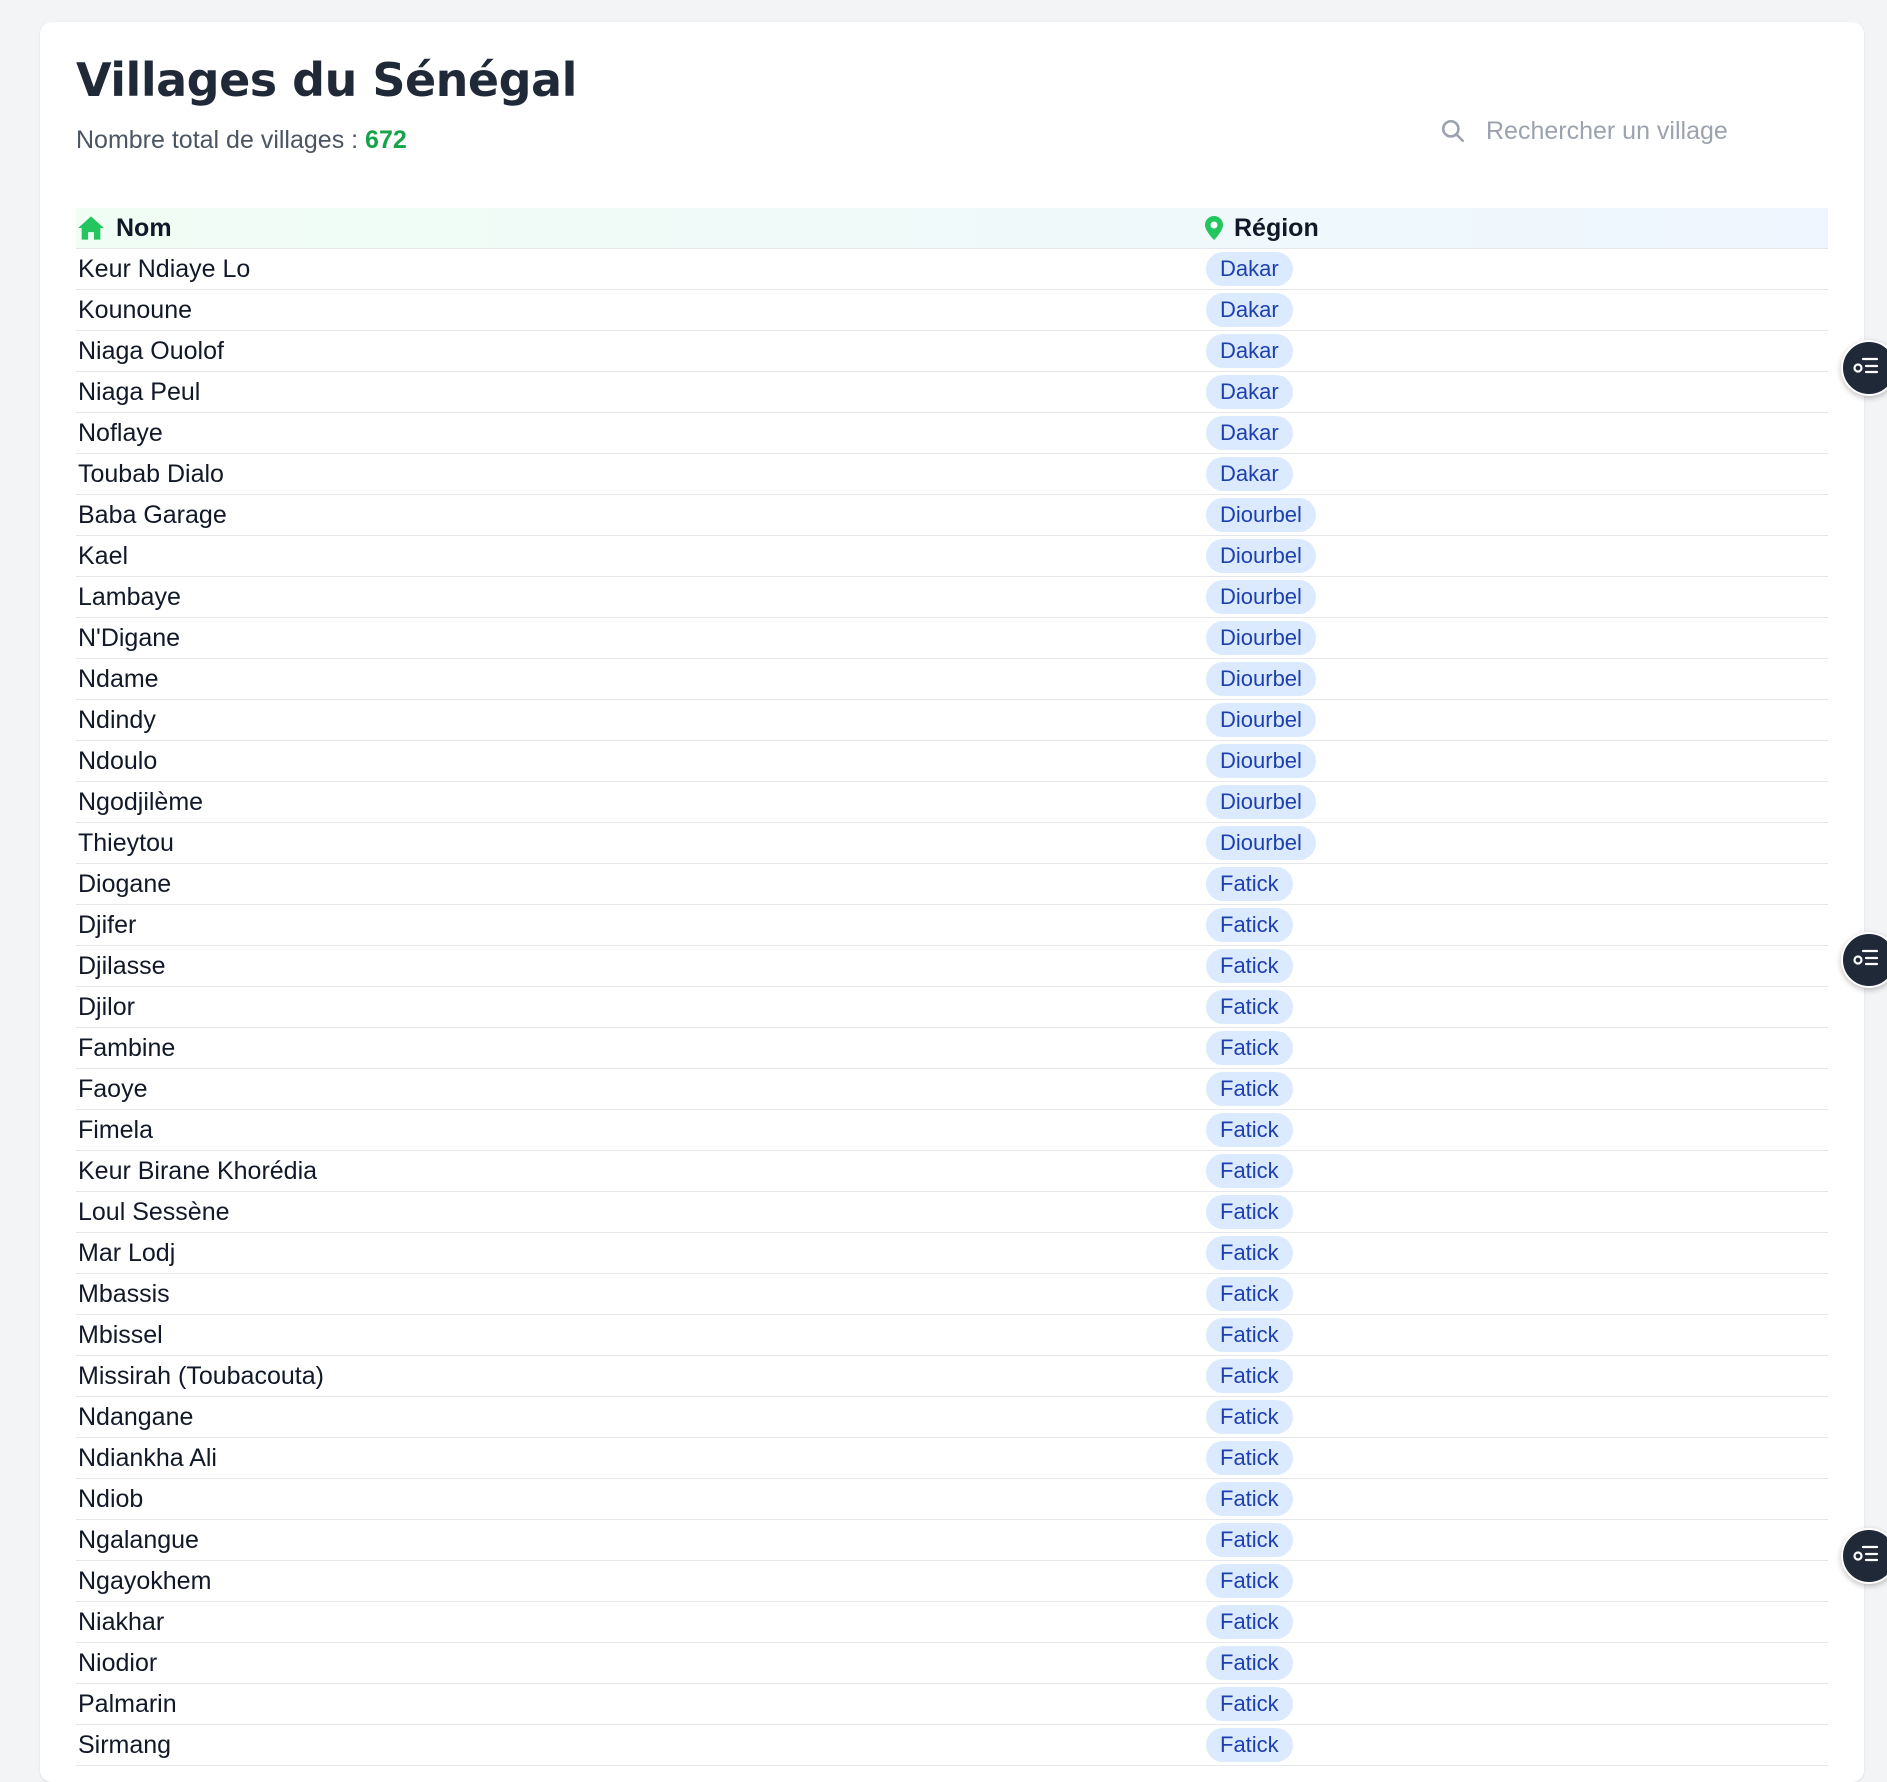  What do you see at coordinates (1516, 228) in the screenshot?
I see `column-header-region: Région` at bounding box center [1516, 228].